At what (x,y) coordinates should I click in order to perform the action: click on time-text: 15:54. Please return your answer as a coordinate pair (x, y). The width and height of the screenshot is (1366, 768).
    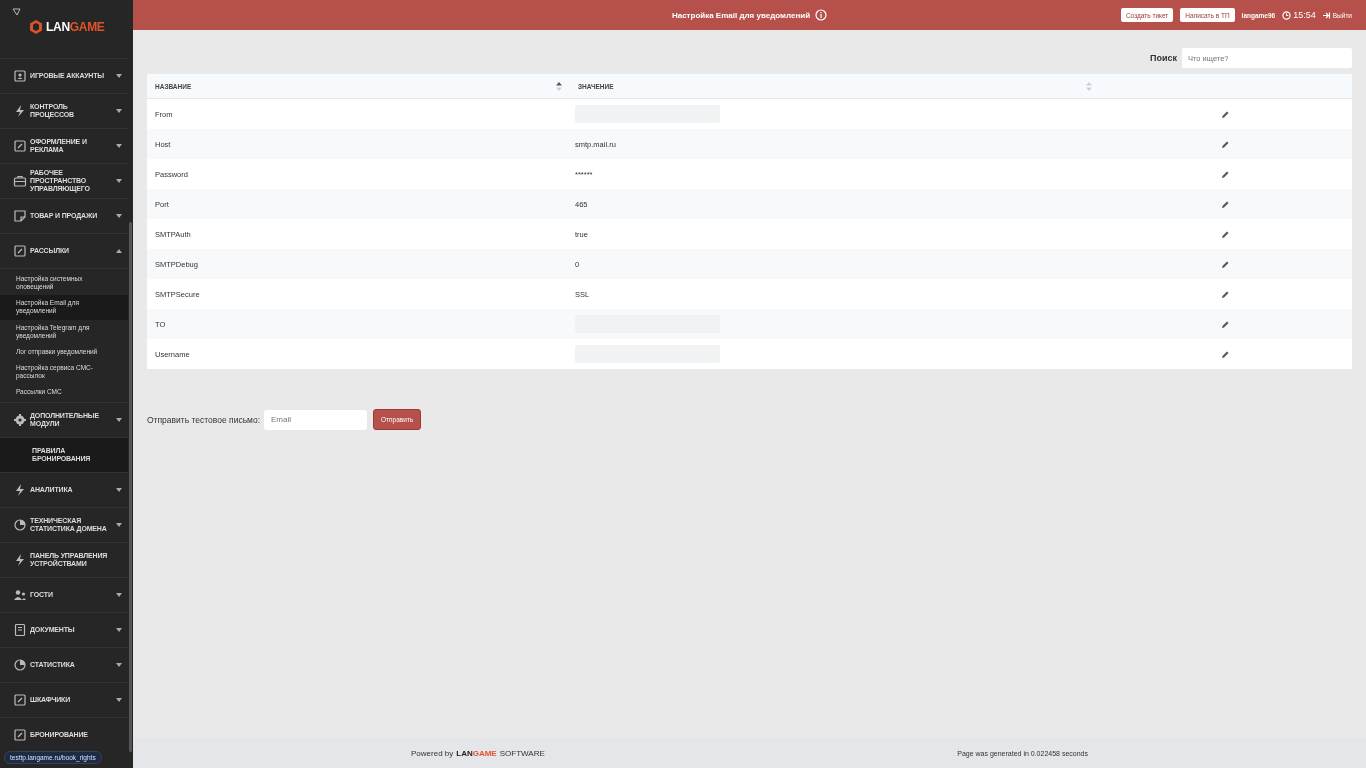
    Looking at the image, I should click on (1304, 15).